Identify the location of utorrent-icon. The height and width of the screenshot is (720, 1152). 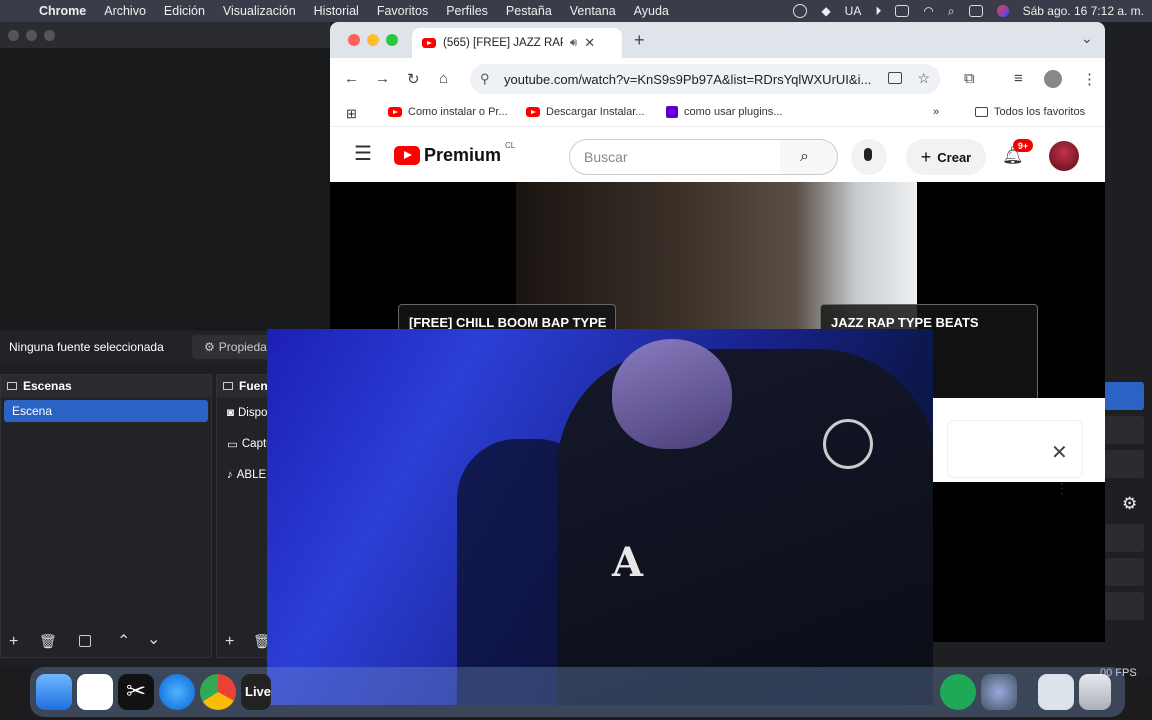
(958, 692).